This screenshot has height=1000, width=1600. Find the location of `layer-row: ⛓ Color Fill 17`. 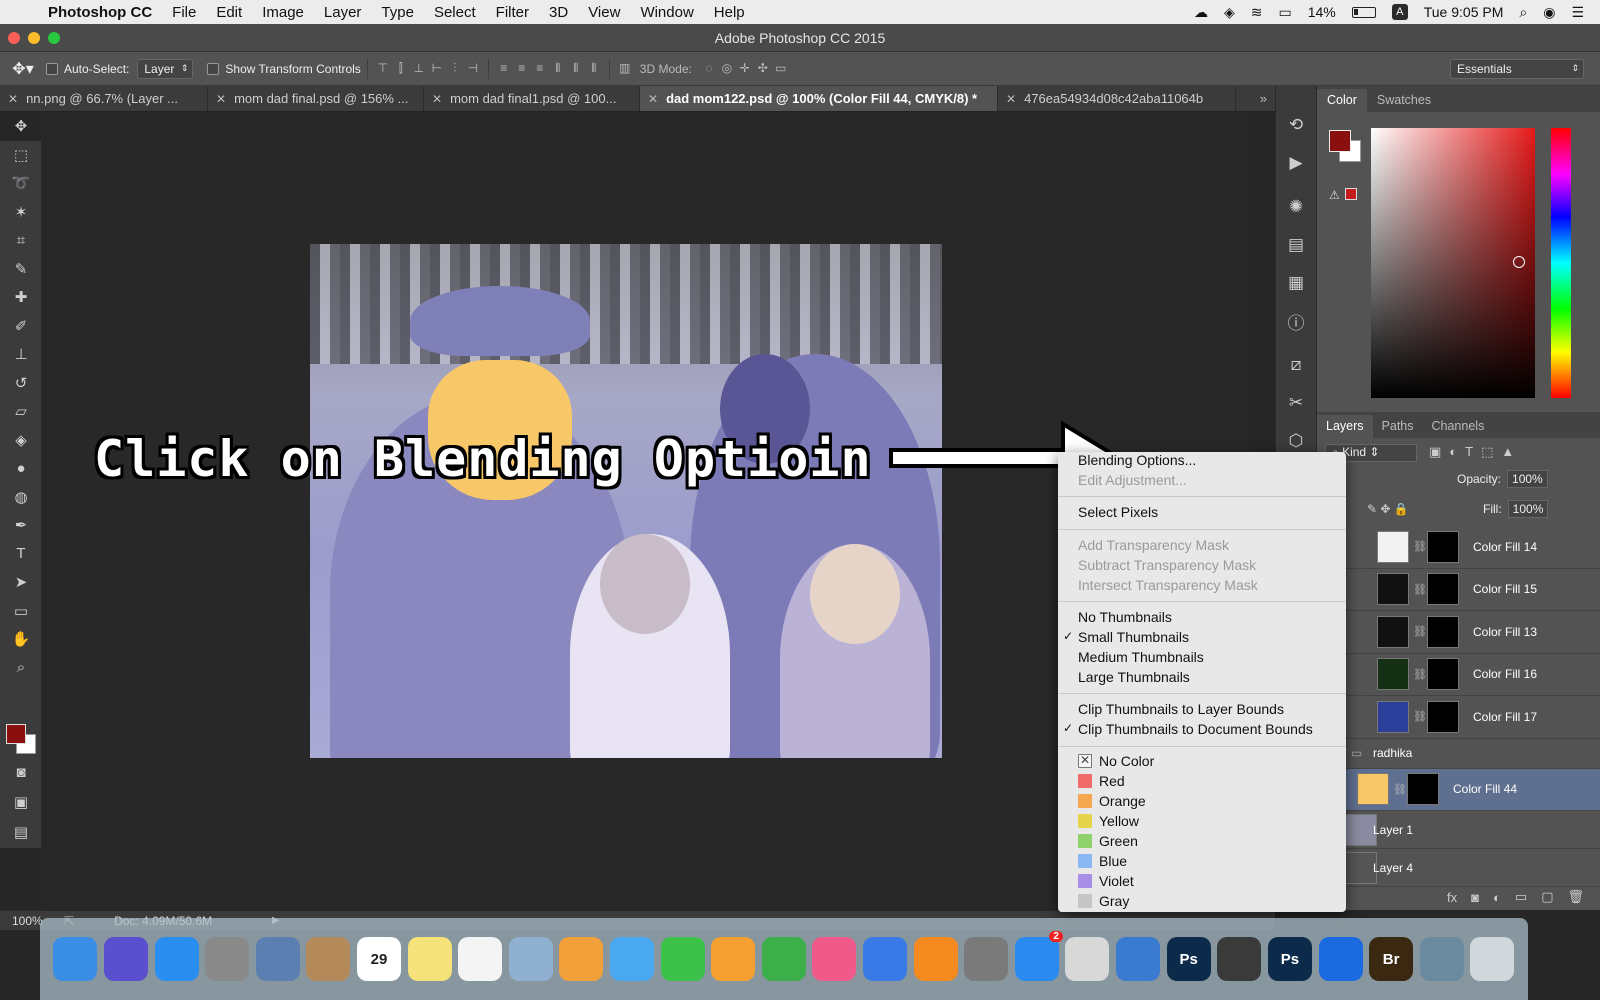

layer-row: ⛓ Color Fill 17 is located at coordinates (1458, 717).